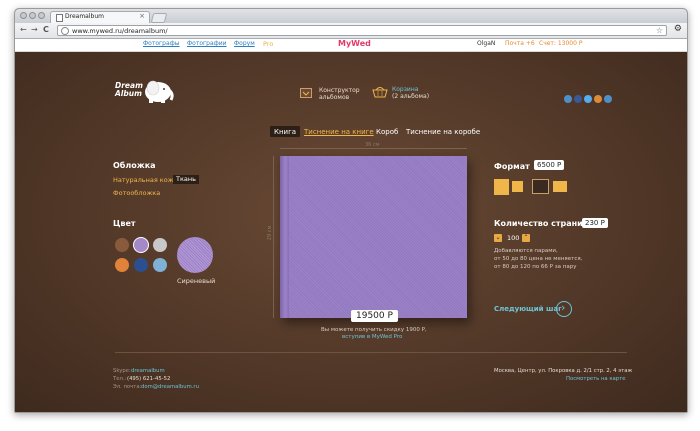  I want to click on color-swatch-blue, so click(141, 265).